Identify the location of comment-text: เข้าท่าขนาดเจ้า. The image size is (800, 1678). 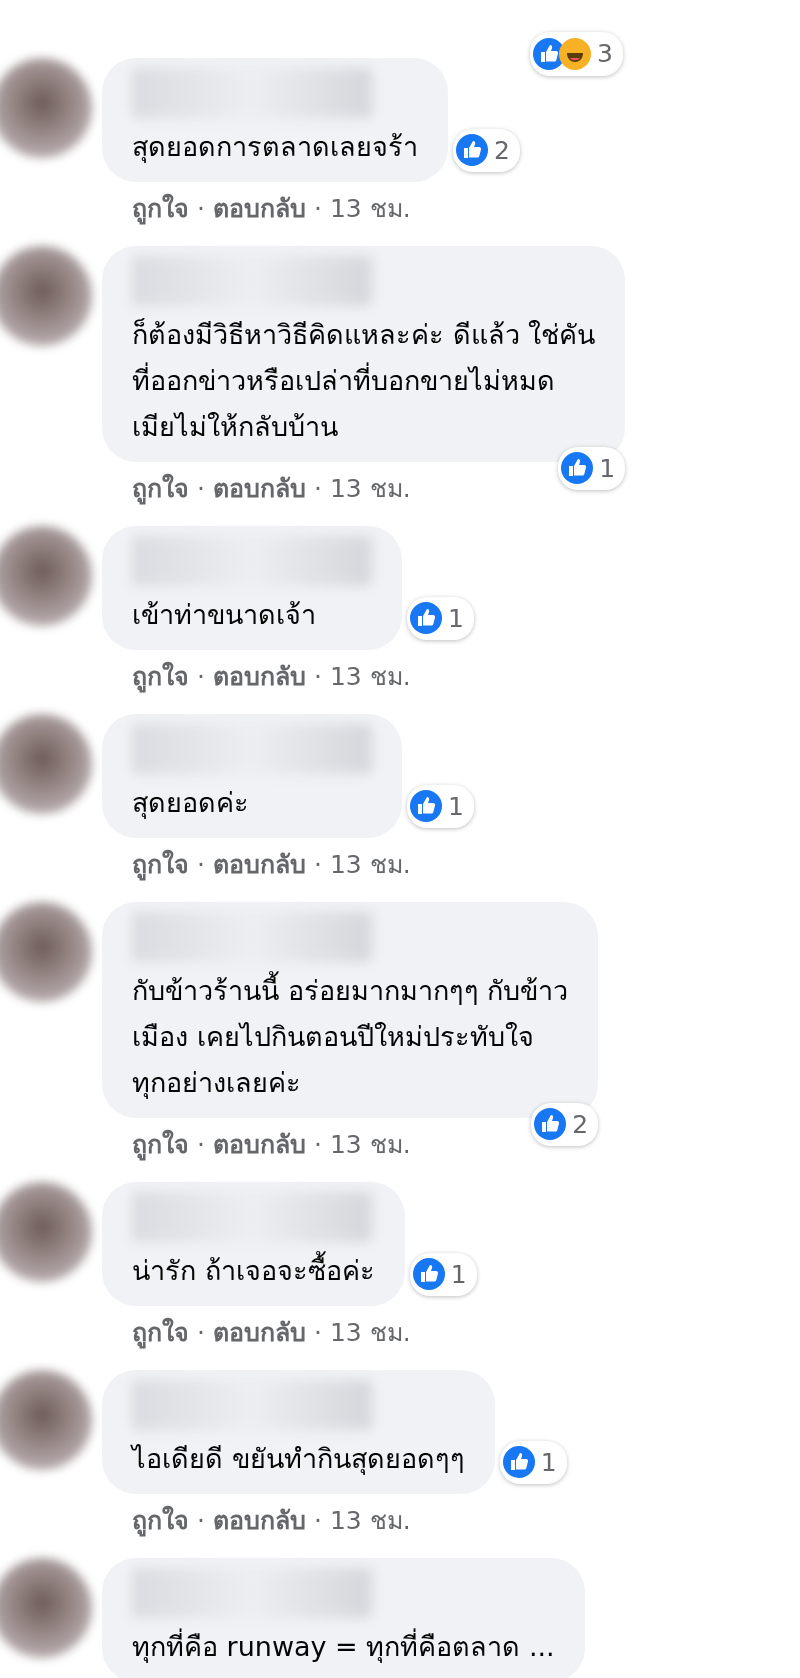
(224, 615).